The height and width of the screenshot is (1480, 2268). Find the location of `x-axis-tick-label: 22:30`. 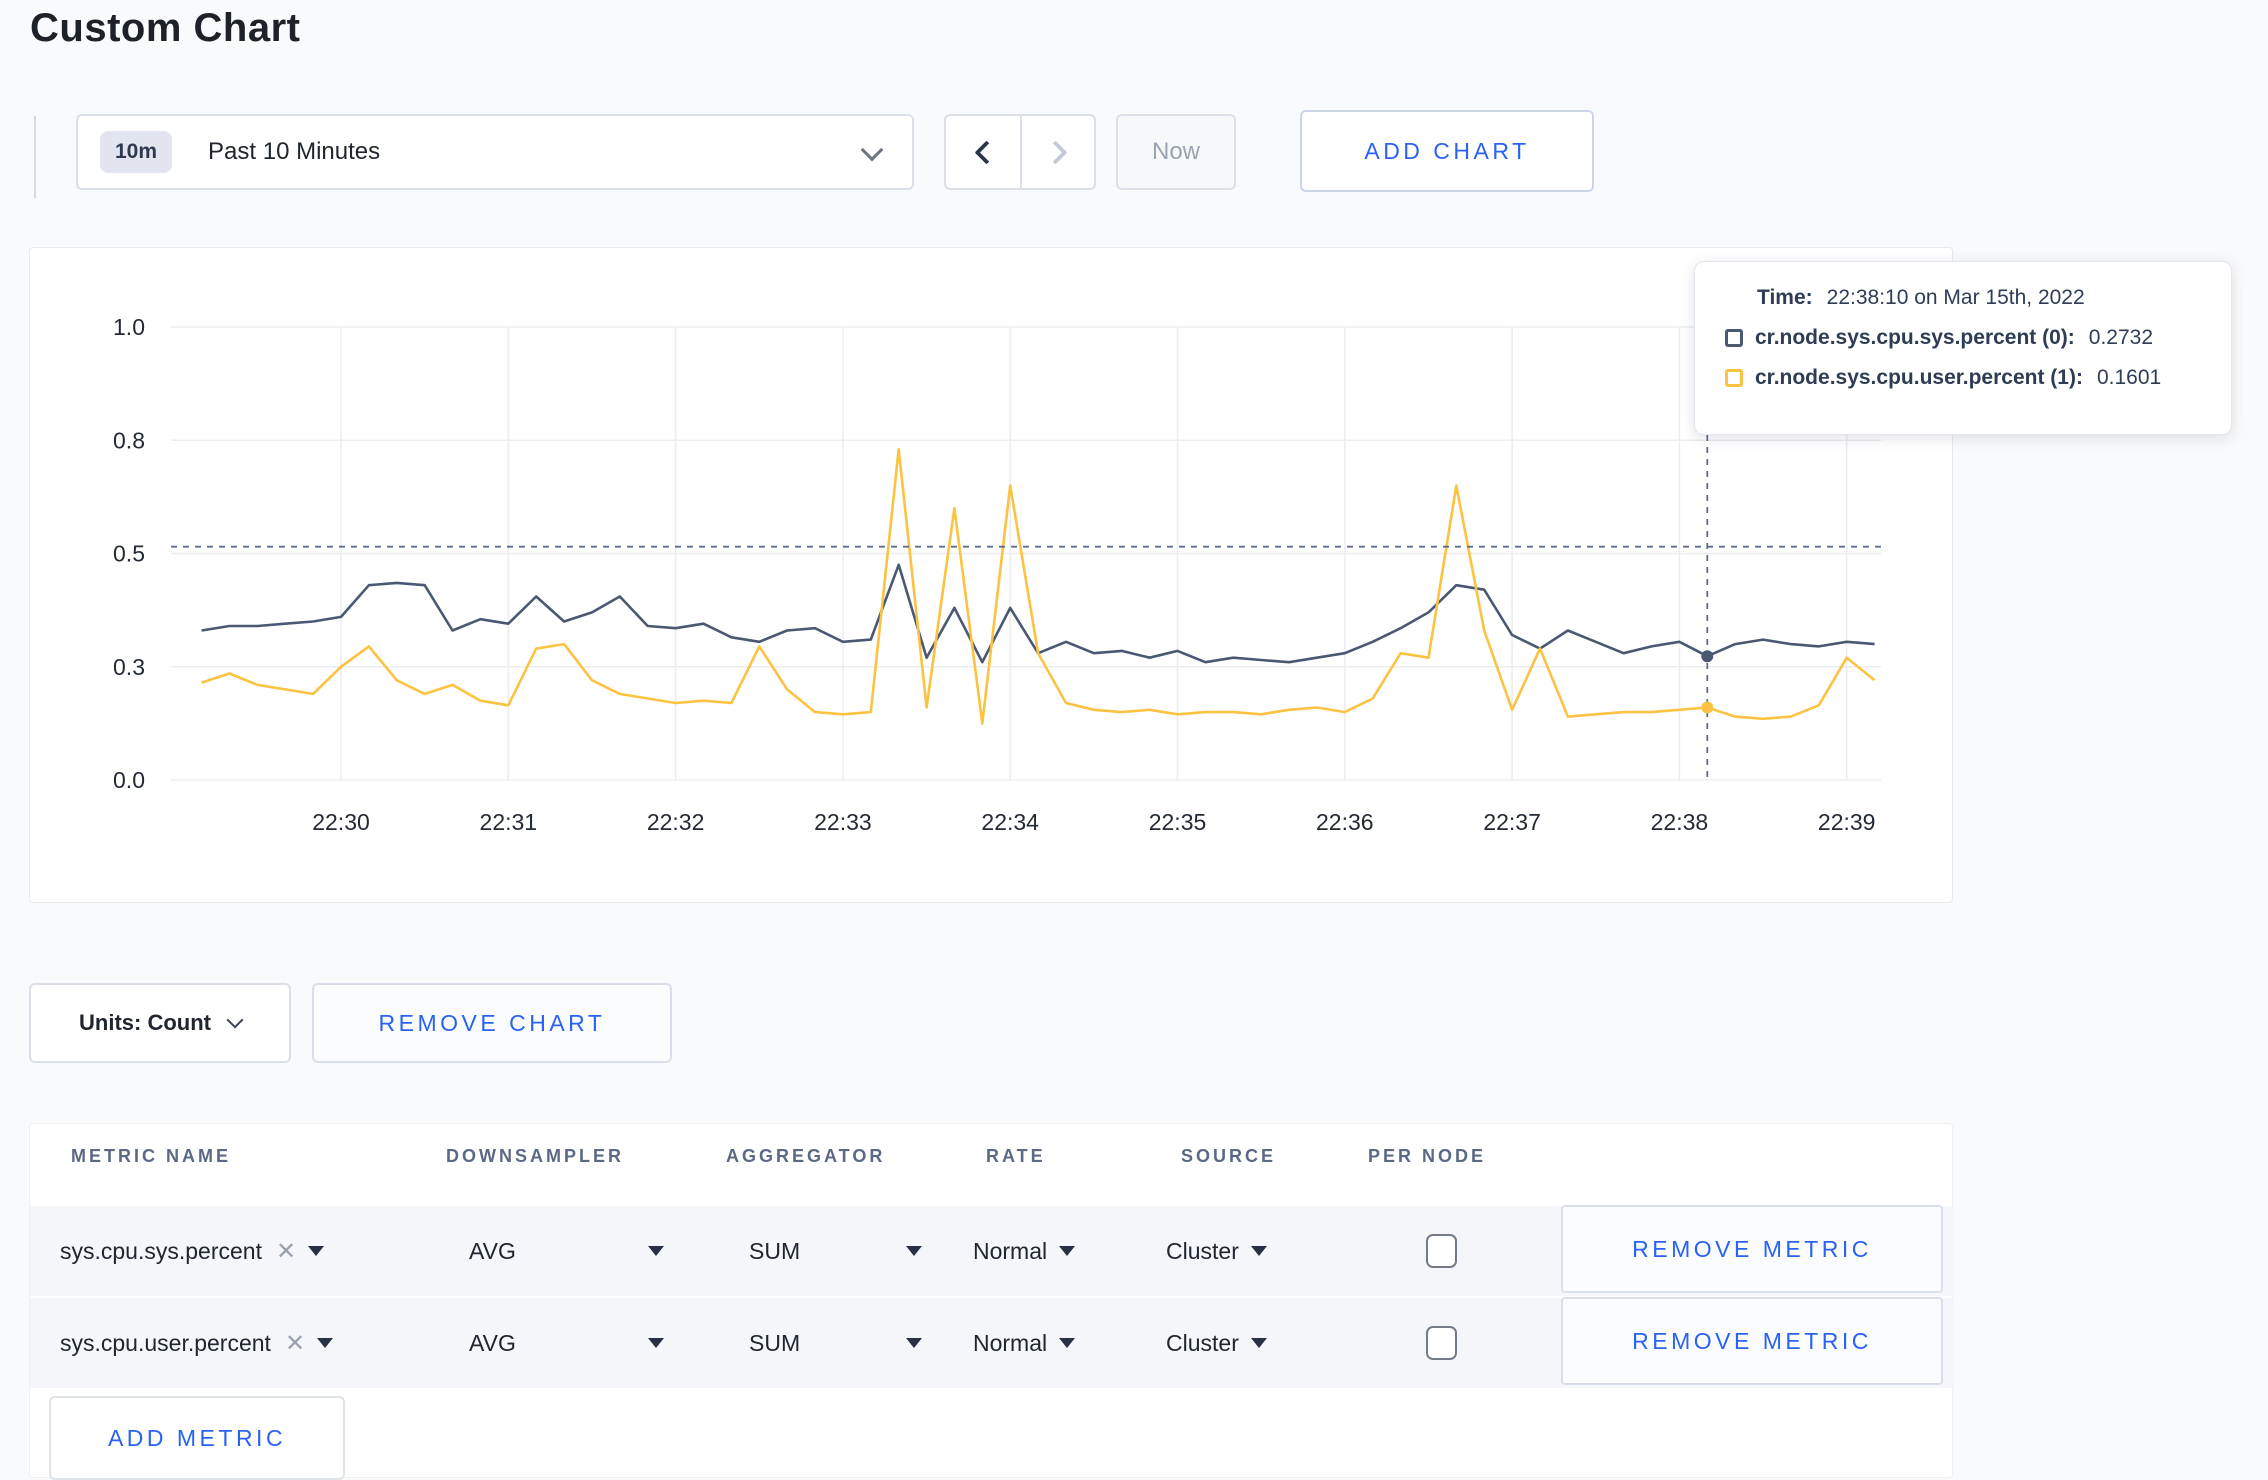

x-axis-tick-label: 22:30 is located at coordinates (341, 822).